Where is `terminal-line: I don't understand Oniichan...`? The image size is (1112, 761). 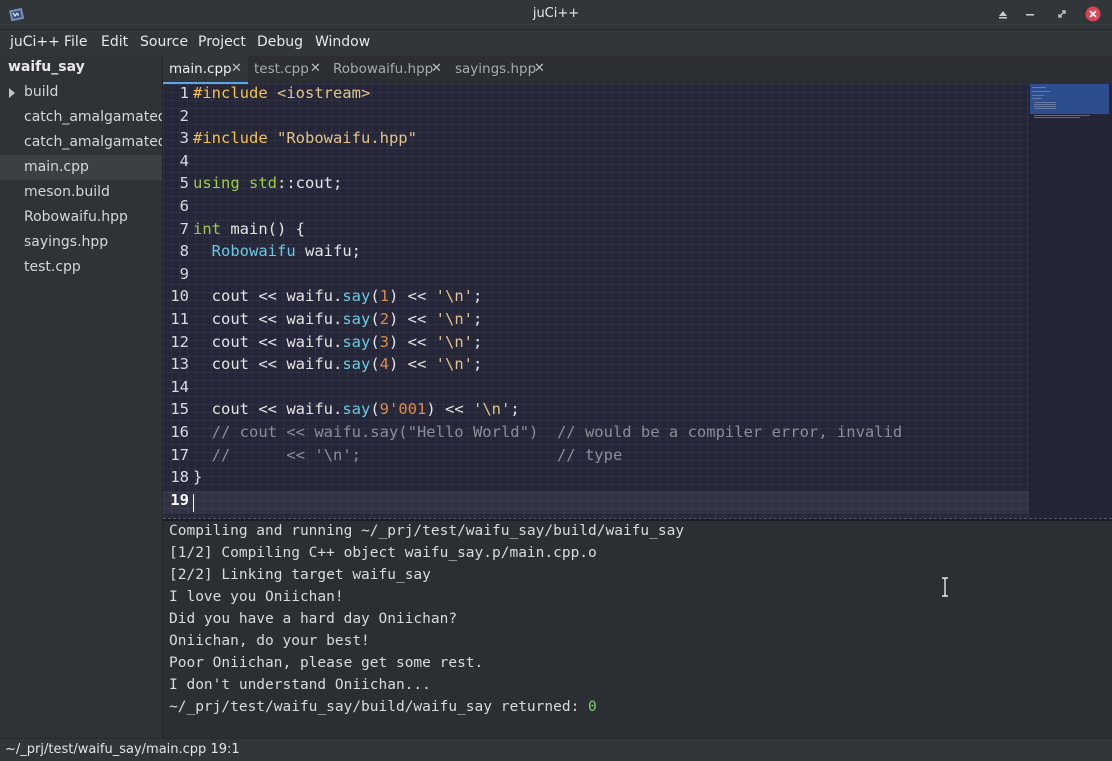
terminal-line: I don't understand Oniichan... is located at coordinates (300, 685).